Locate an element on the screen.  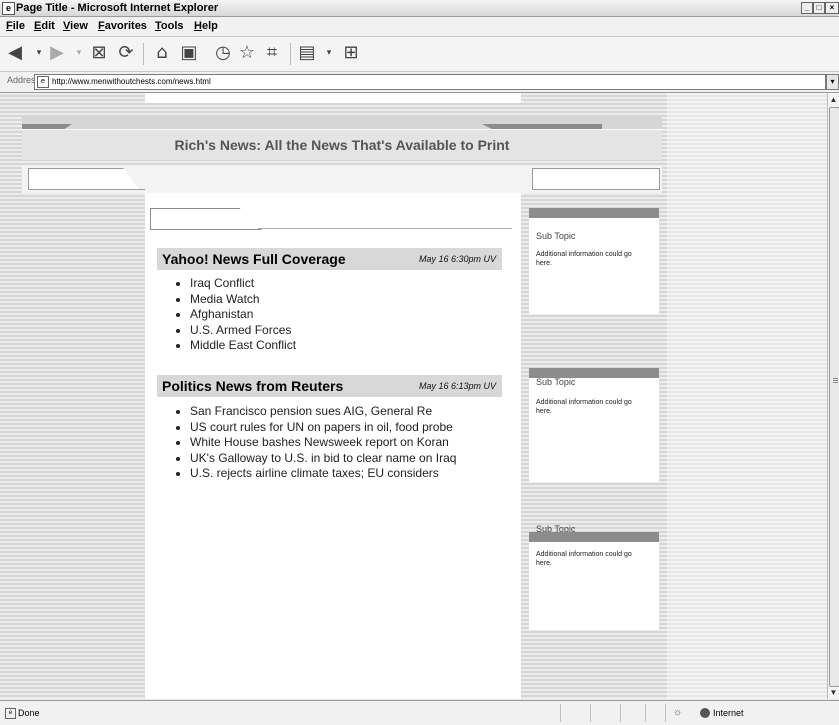
status-text: Done is located at coordinates (29, 713).